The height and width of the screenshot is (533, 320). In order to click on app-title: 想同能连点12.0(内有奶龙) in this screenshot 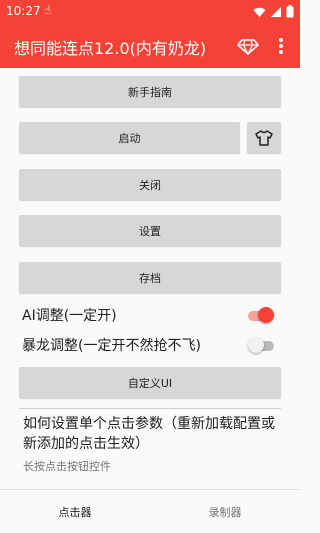, I will do `click(110, 48)`.